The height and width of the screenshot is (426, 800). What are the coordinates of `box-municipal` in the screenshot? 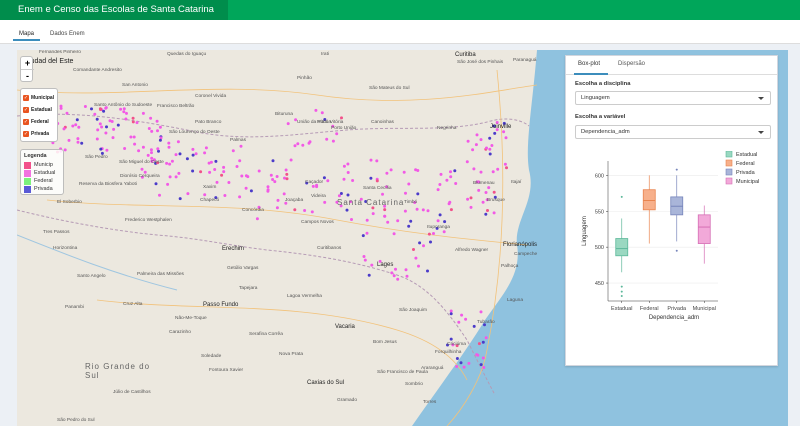 It's located at (704, 229).